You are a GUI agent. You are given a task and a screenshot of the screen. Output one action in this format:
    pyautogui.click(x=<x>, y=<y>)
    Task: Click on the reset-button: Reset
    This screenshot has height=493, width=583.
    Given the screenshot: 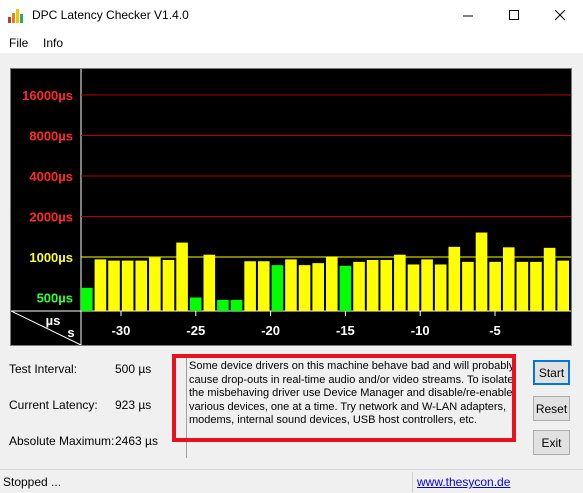 What is the action you would take?
    pyautogui.click(x=551, y=408)
    